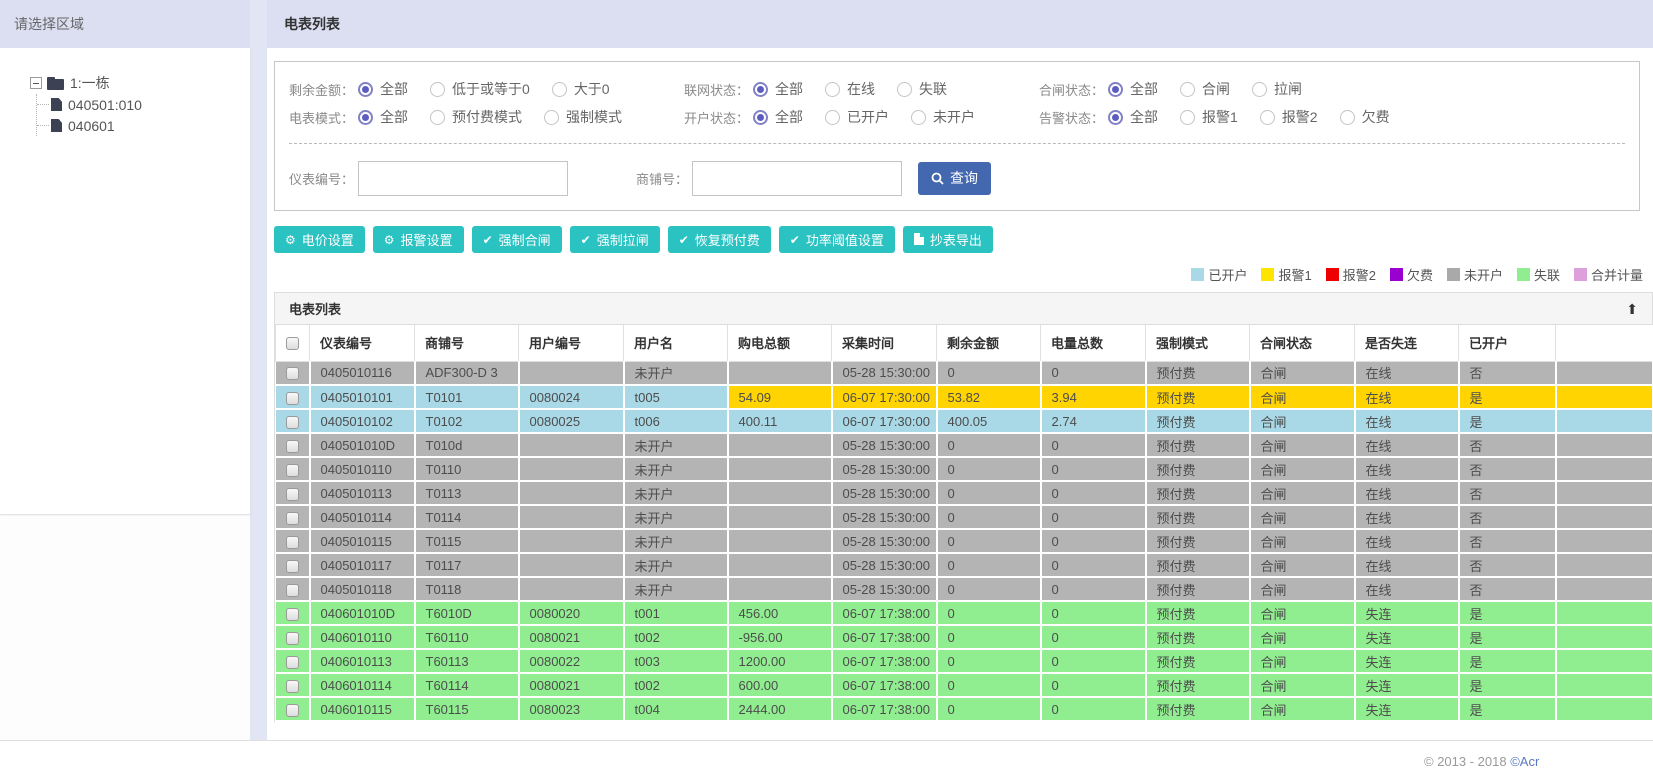 This screenshot has width=1653, height=784. What do you see at coordinates (583, 117) in the screenshot?
I see `radio-option: 强制模式` at bounding box center [583, 117].